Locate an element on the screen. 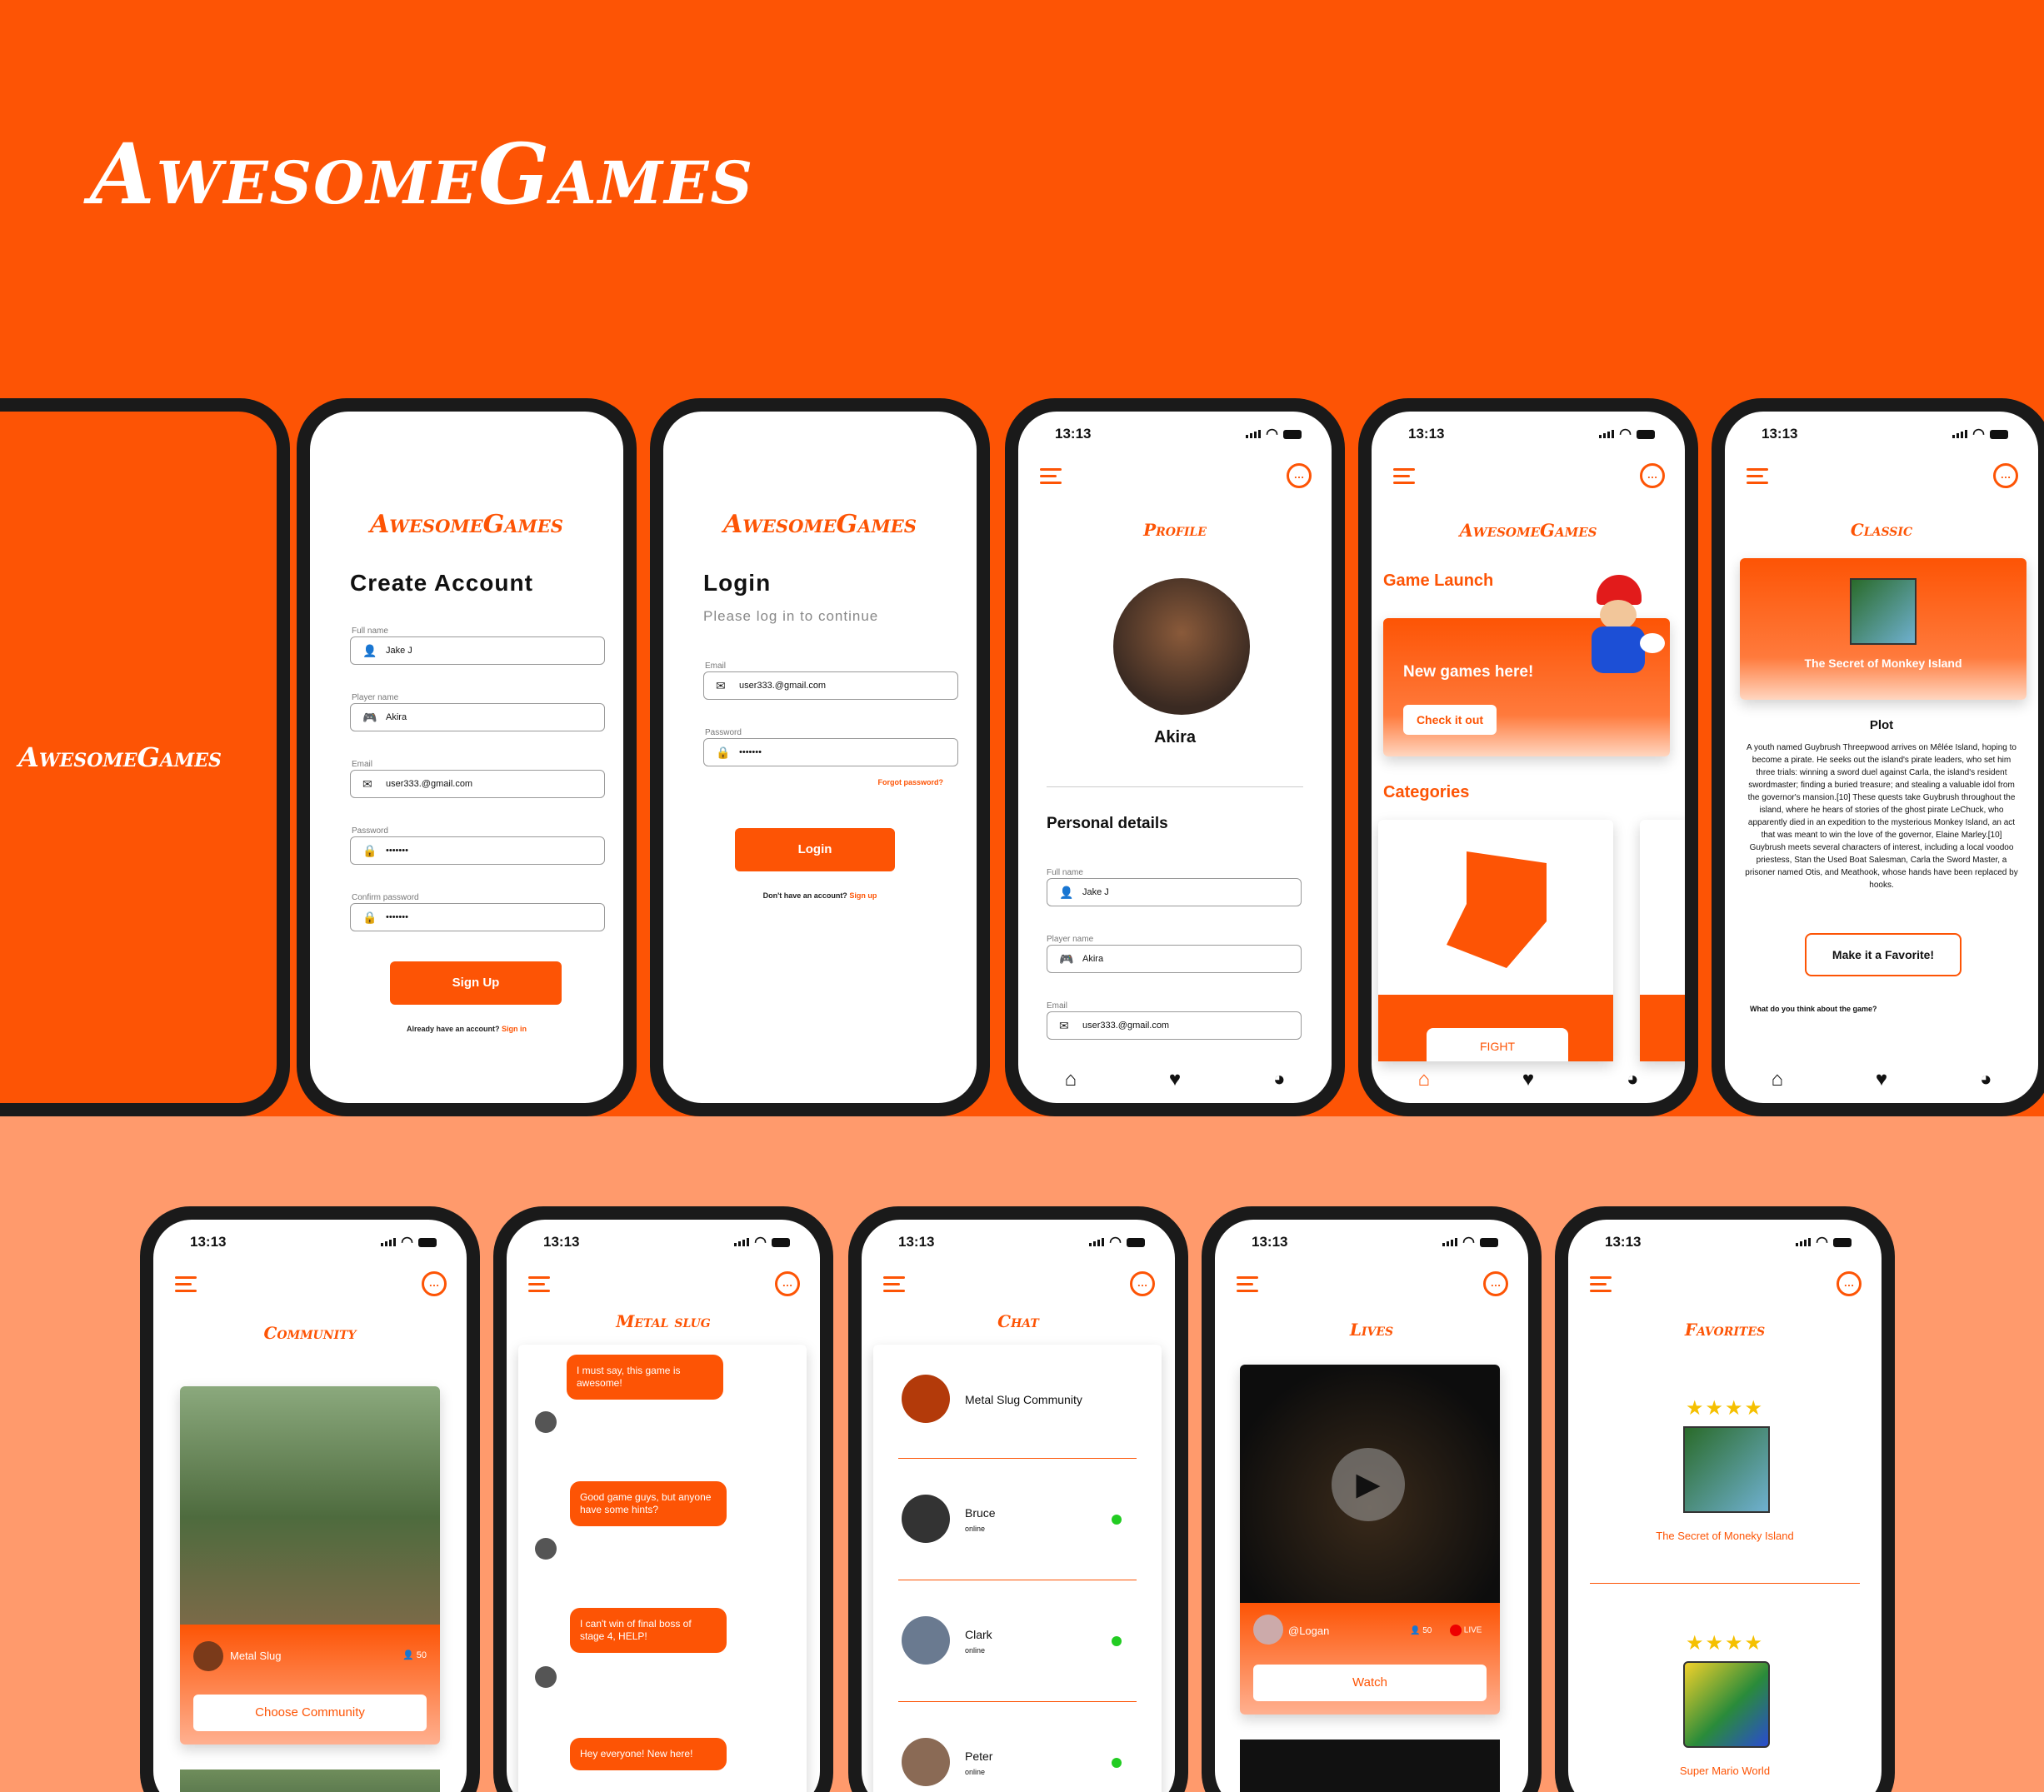  sign-up-button: Sign Up is located at coordinates (476, 983).